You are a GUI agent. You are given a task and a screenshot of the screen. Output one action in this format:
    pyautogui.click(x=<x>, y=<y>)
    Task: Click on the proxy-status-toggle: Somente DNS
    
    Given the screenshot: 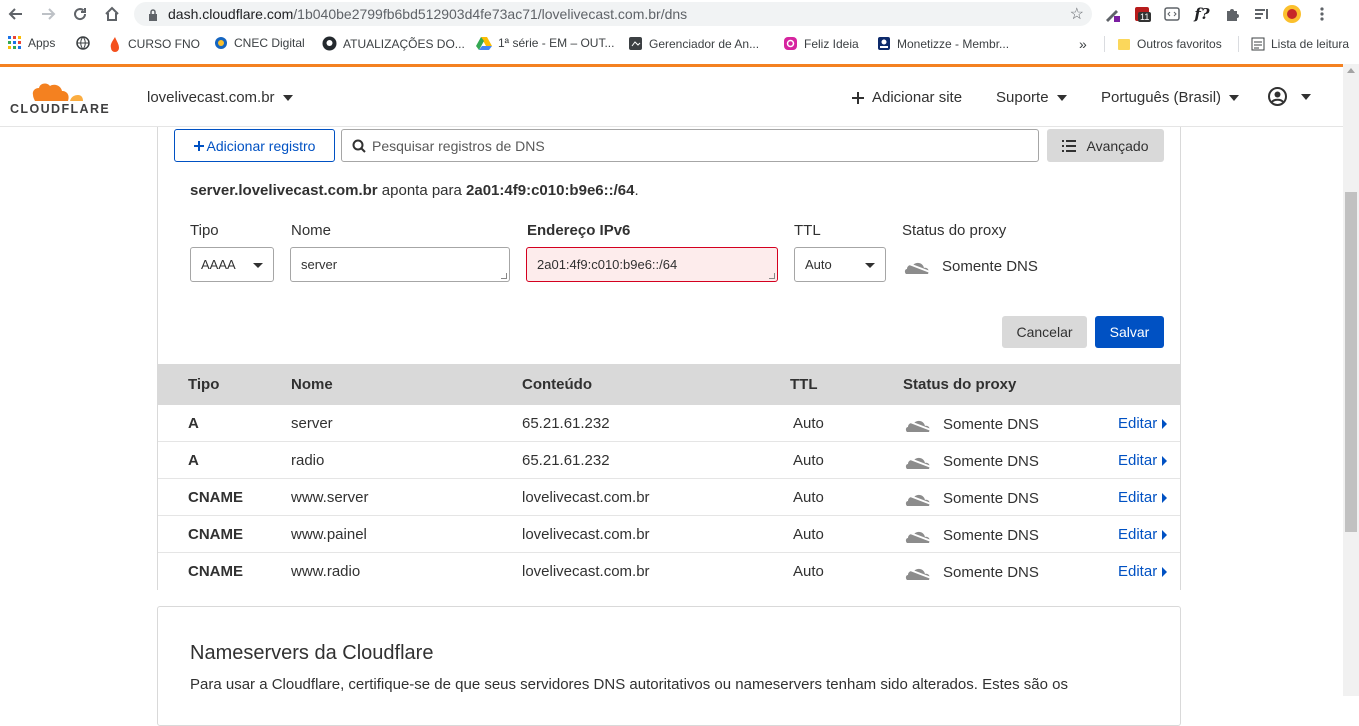 What is the action you would take?
    pyautogui.click(x=970, y=266)
    